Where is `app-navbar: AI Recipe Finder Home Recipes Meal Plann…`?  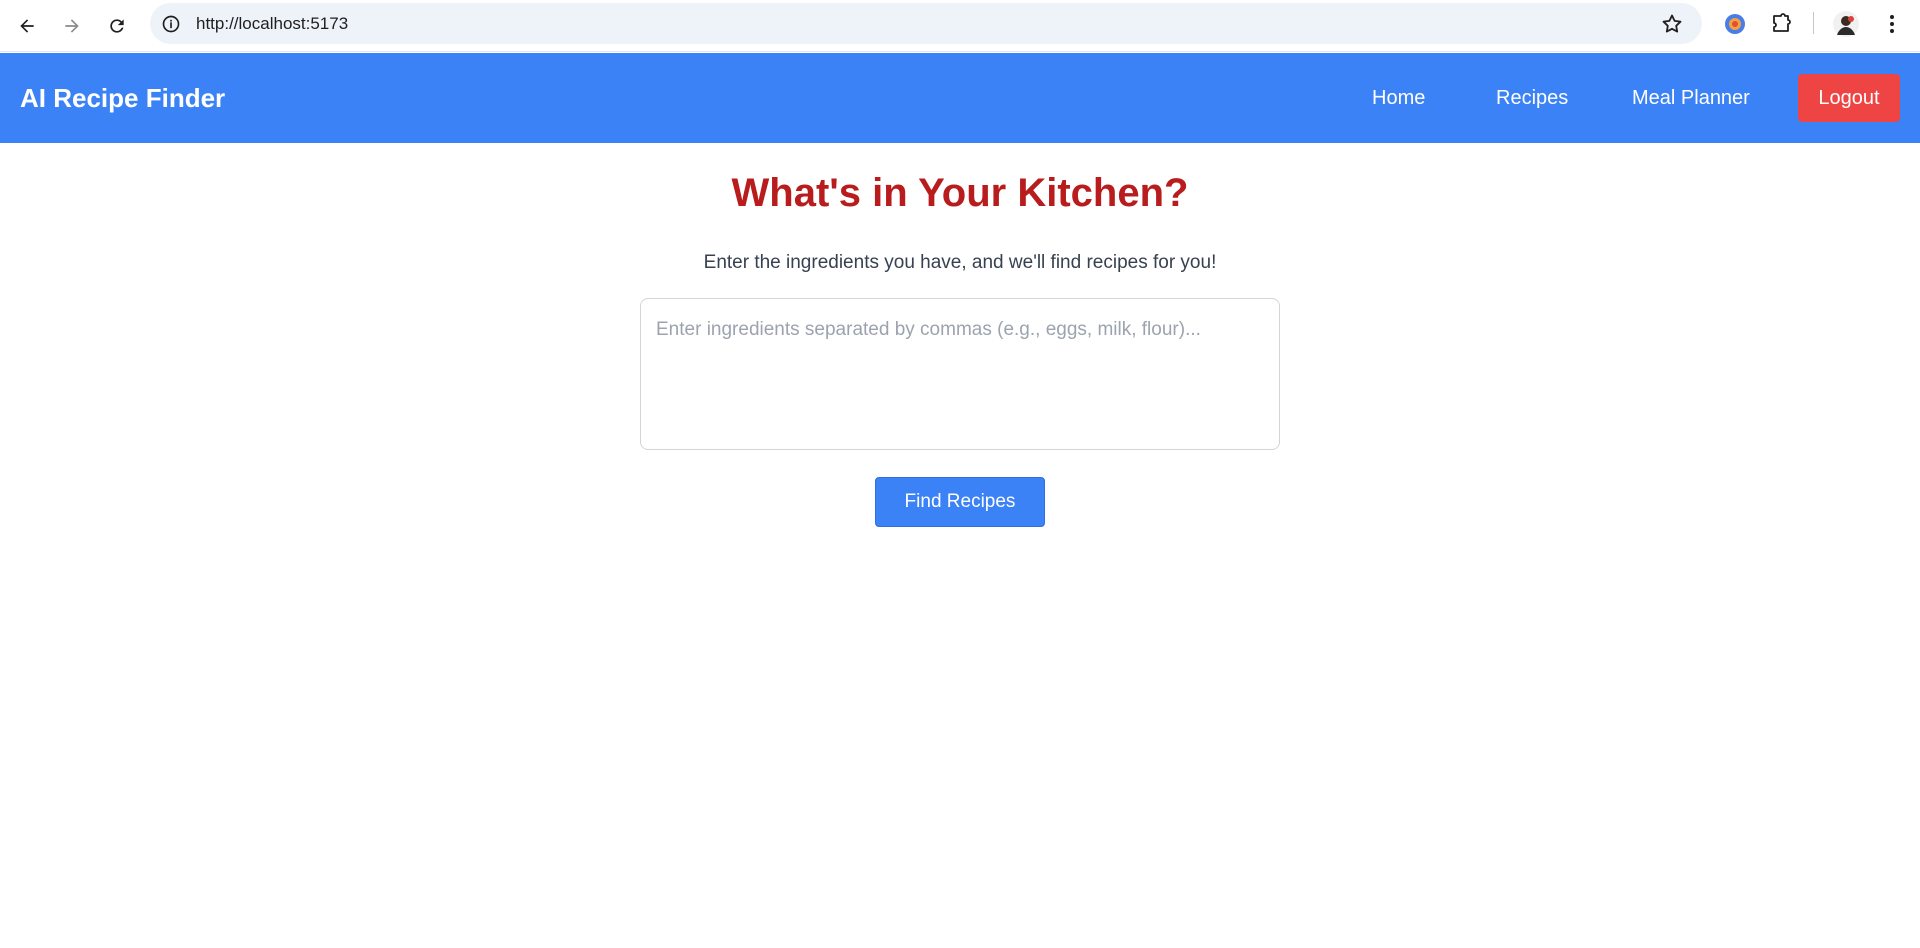 app-navbar: AI Recipe Finder Home Recipes Meal Plann… is located at coordinates (960, 98).